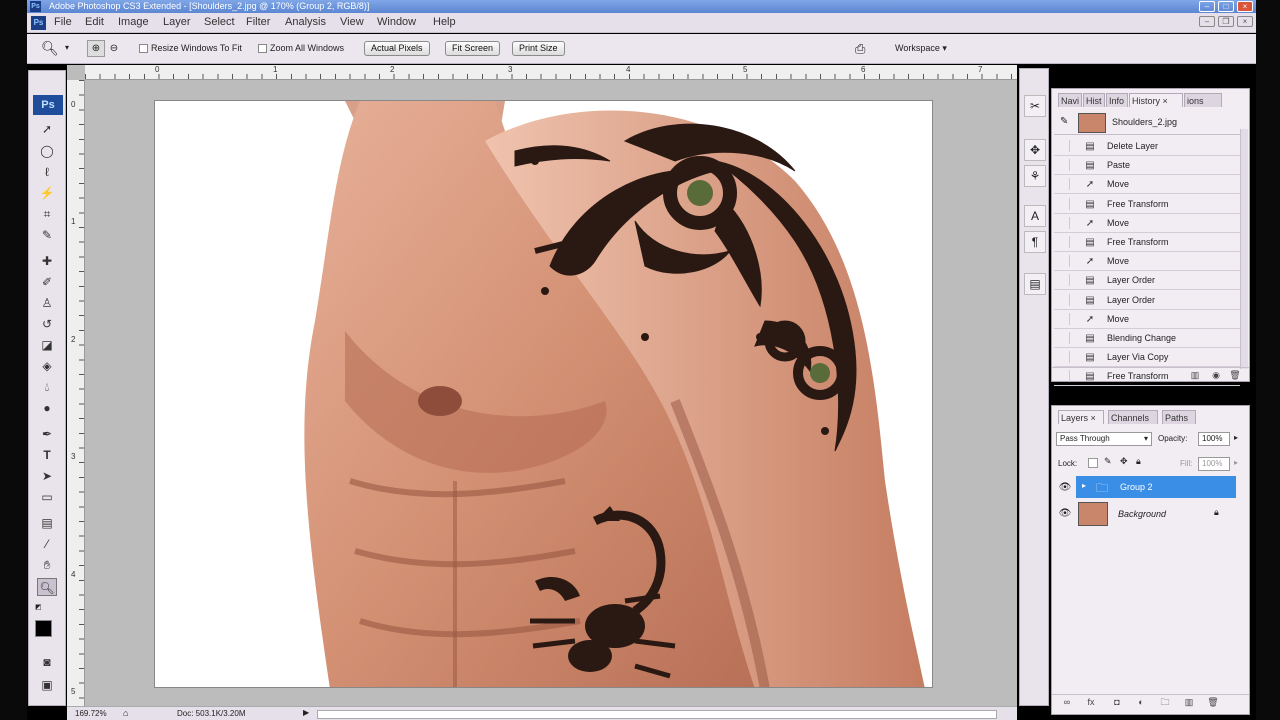 Image resolution: width=1280 pixels, height=720 pixels. What do you see at coordinates (47, 544) in the screenshot?
I see `eyedropper-icon: ⁄` at bounding box center [47, 544].